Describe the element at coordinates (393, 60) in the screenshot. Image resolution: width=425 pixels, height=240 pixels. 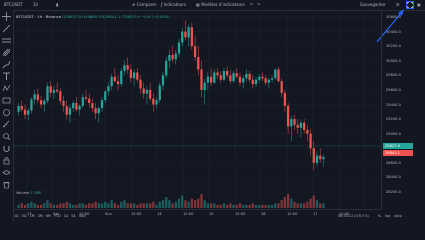
I see `price-axis-label: 30000.0` at that location.